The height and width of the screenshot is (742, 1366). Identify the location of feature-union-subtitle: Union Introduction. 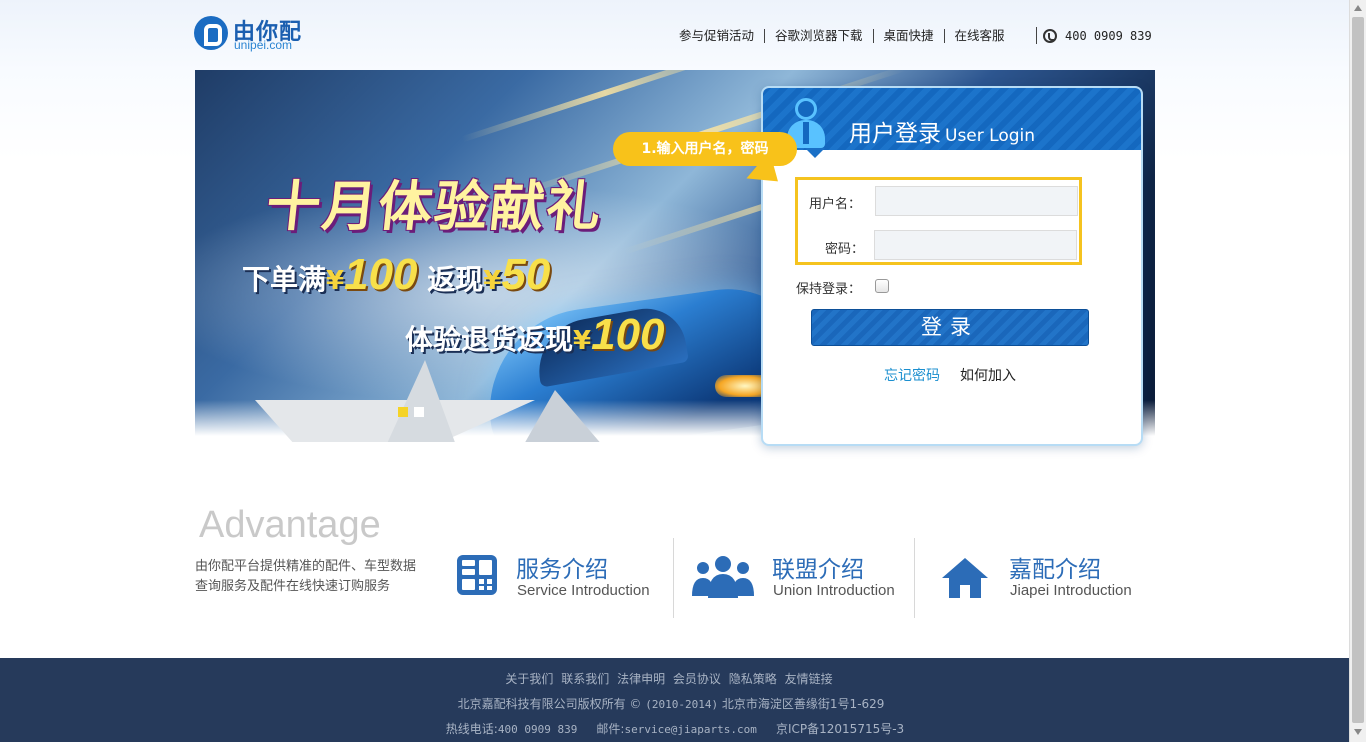
(834, 590).